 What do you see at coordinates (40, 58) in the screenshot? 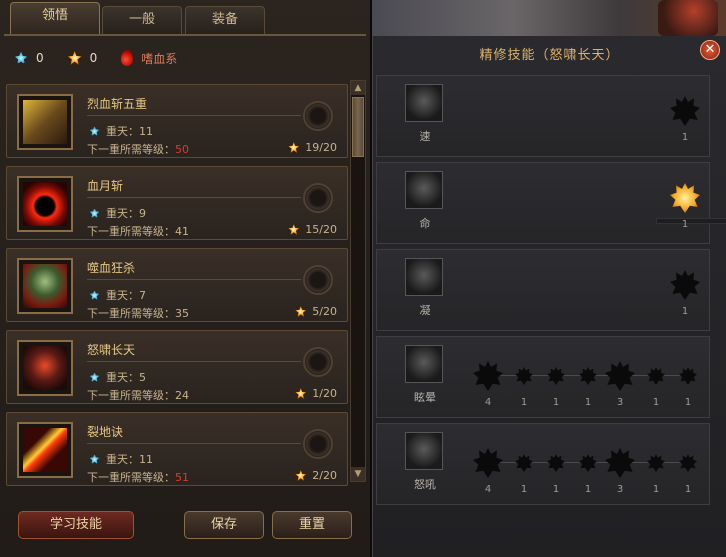
I see `blue-points-value: 0` at bounding box center [40, 58].